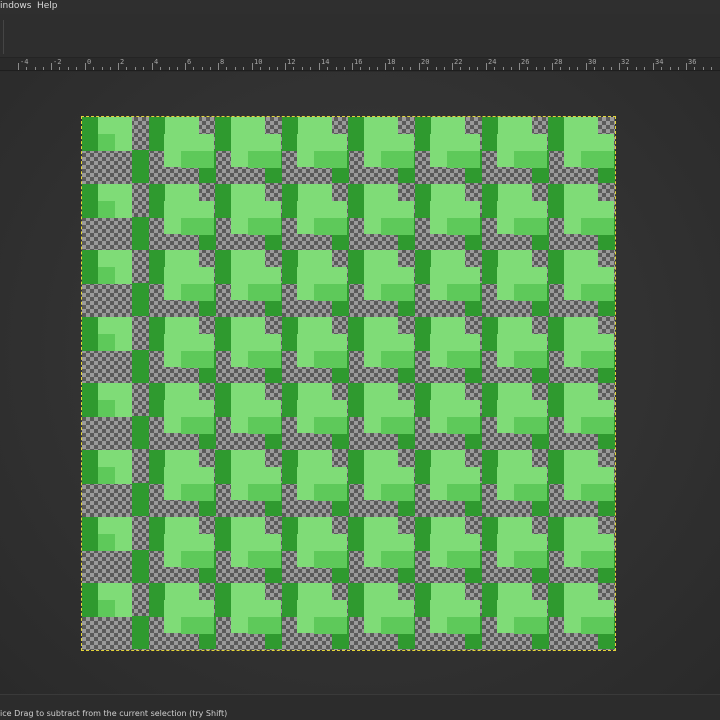 Image resolution: width=720 pixels, height=720 pixels. I want to click on ruler-label: 0, so click(89, 62).